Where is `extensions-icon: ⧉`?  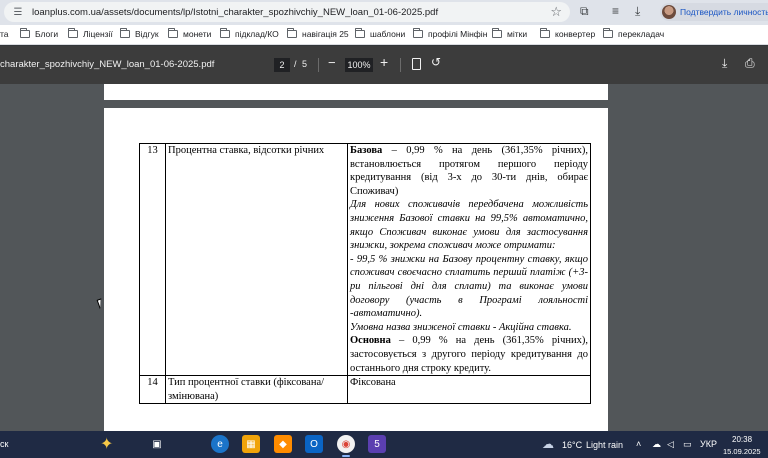 extensions-icon: ⧉ is located at coordinates (584, 11).